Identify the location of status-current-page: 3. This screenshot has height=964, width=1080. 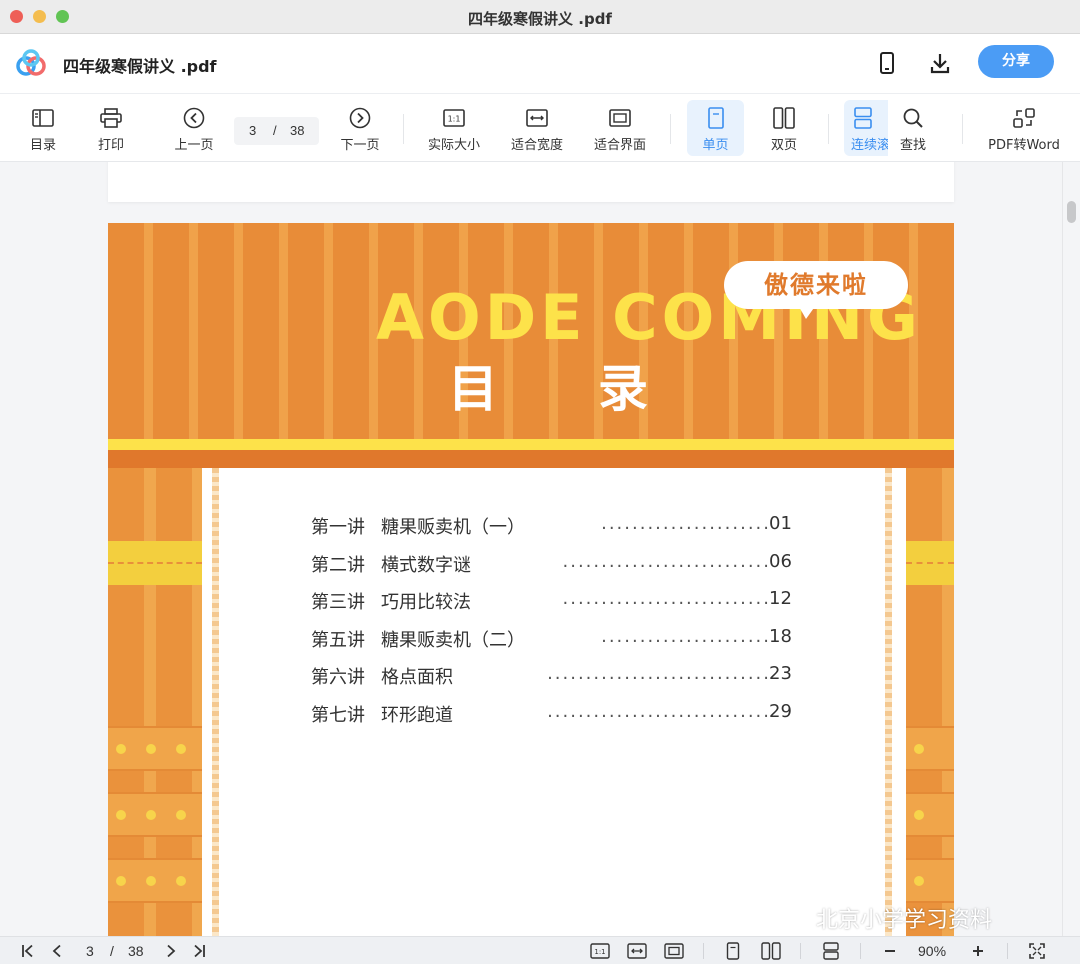
(90, 951).